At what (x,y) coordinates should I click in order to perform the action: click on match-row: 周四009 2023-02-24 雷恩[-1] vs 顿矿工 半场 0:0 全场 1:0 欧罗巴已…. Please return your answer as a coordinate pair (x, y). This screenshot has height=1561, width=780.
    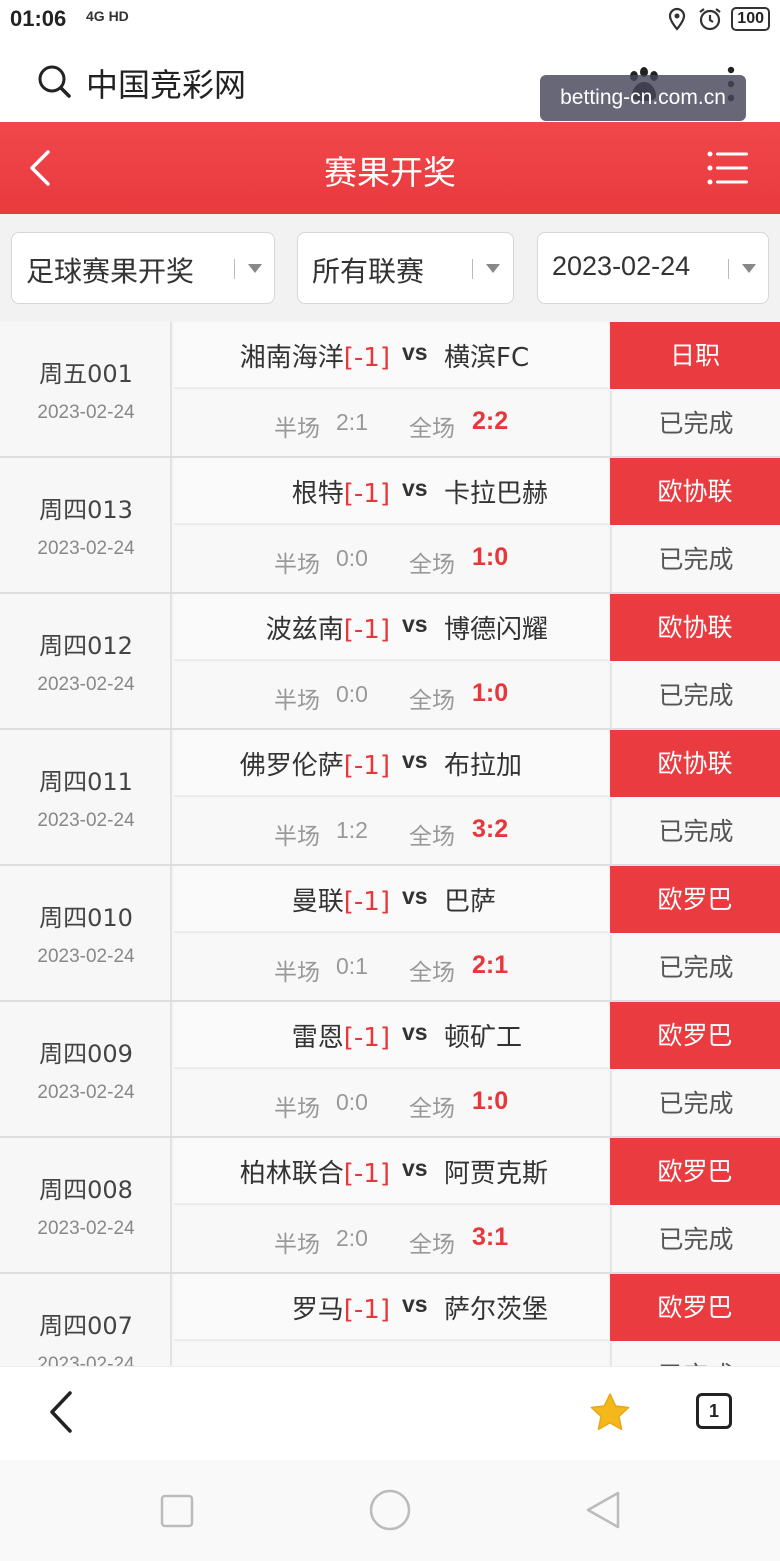
    Looking at the image, I should click on (390, 1070).